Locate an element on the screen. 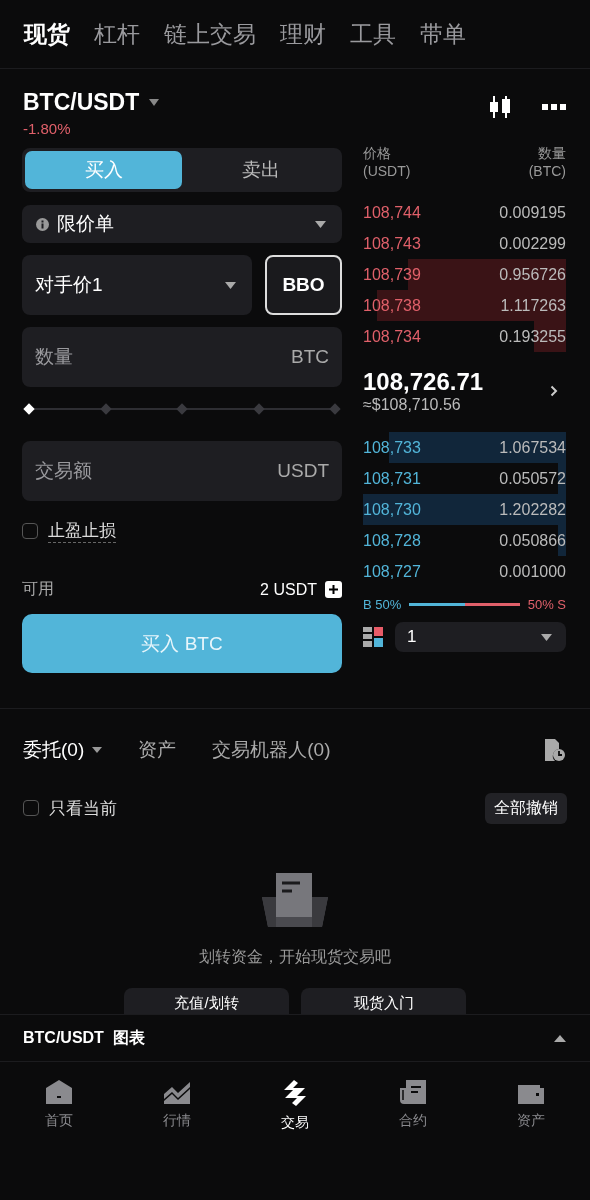 The image size is (590, 1200). swap-icon is located at coordinates (295, 1093).